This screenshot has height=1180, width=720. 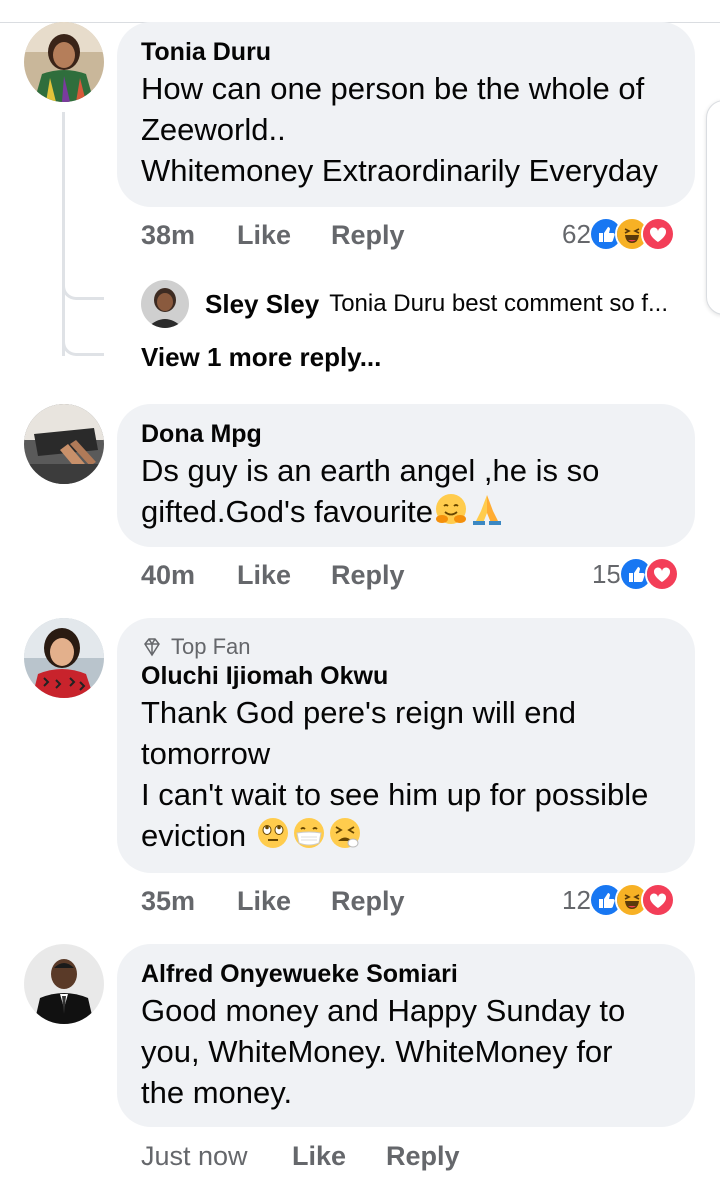 I want to click on diamond-icon, so click(x=152, y=647).